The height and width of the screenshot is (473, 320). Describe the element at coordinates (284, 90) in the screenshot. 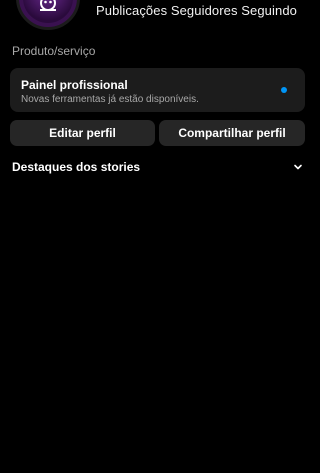

I see `new-indicator-dot` at that location.